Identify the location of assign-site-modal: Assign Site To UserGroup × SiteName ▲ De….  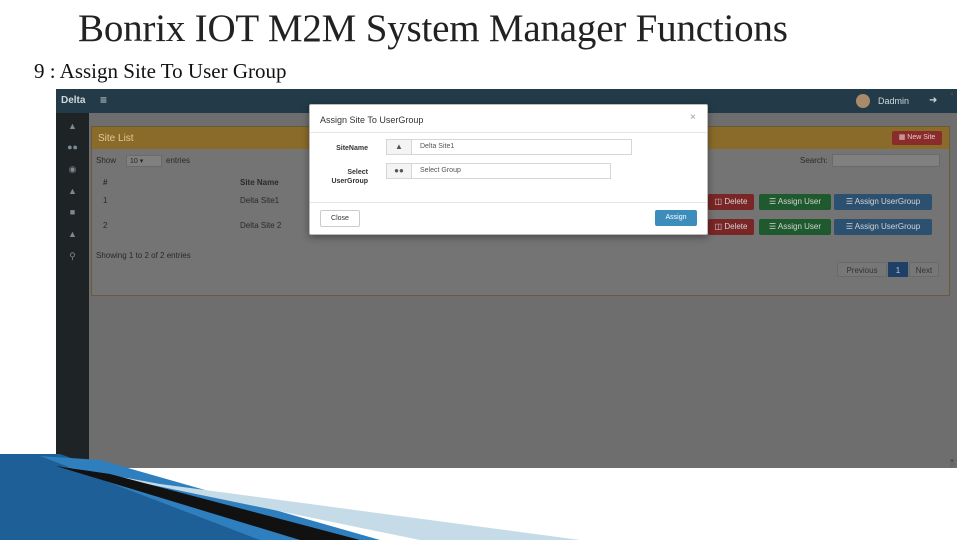
(508, 169).